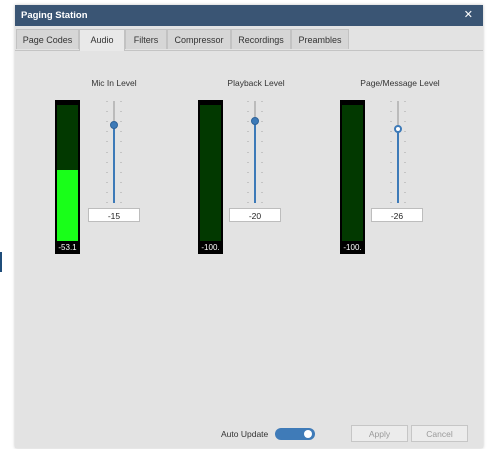  What do you see at coordinates (397, 215) in the screenshot?
I see `page-message-level-value: -26` at bounding box center [397, 215].